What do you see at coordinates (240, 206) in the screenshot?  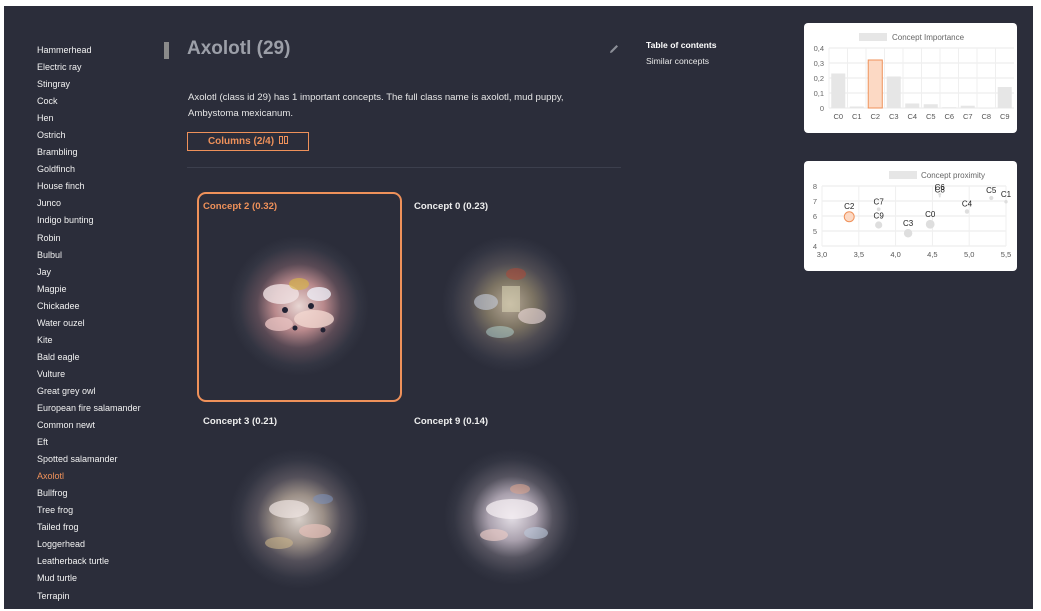 I see `concept-label: Concept 2 (0.32)` at bounding box center [240, 206].